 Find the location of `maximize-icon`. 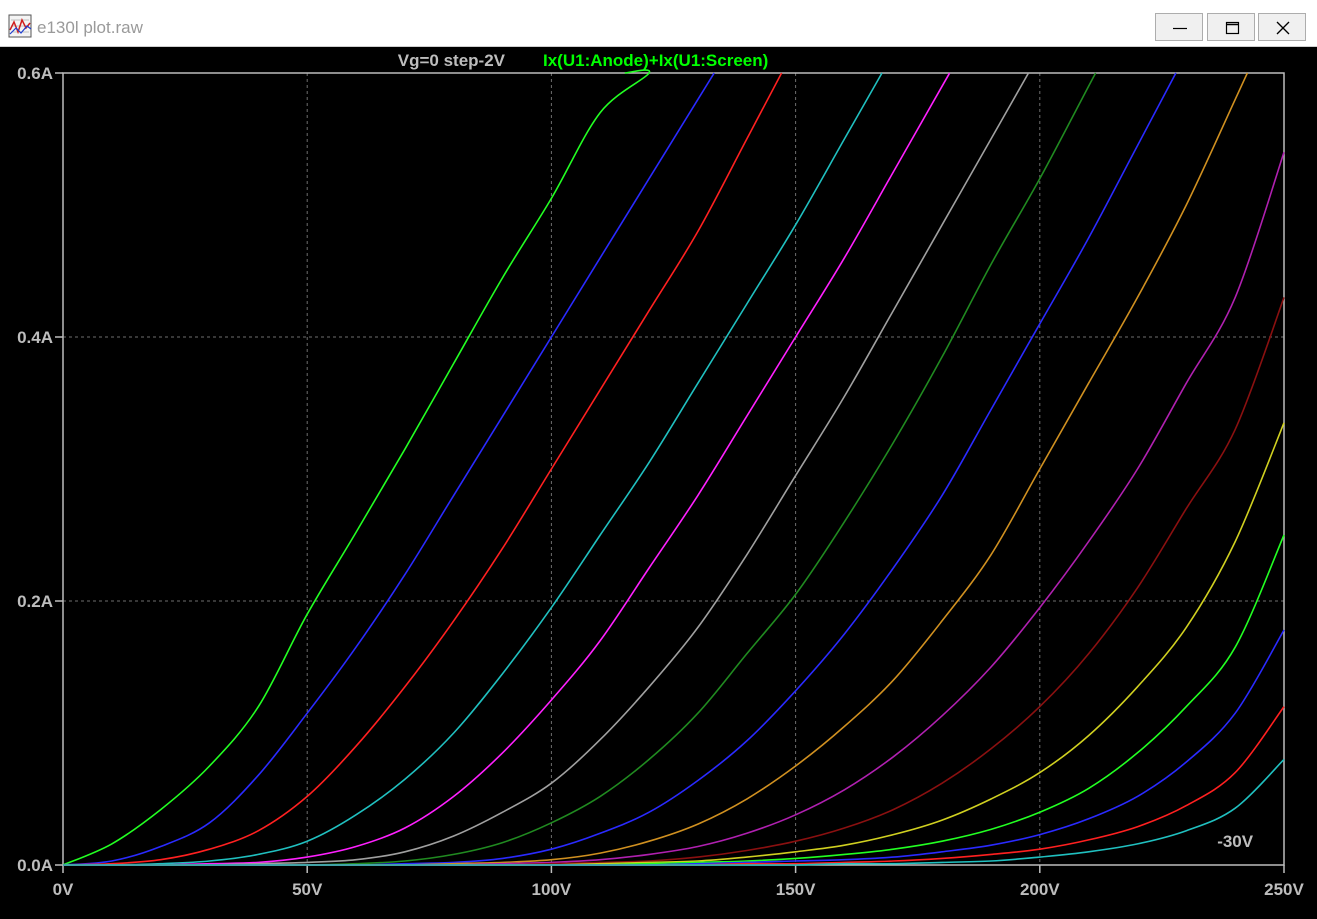

maximize-icon is located at coordinates (1232, 28).